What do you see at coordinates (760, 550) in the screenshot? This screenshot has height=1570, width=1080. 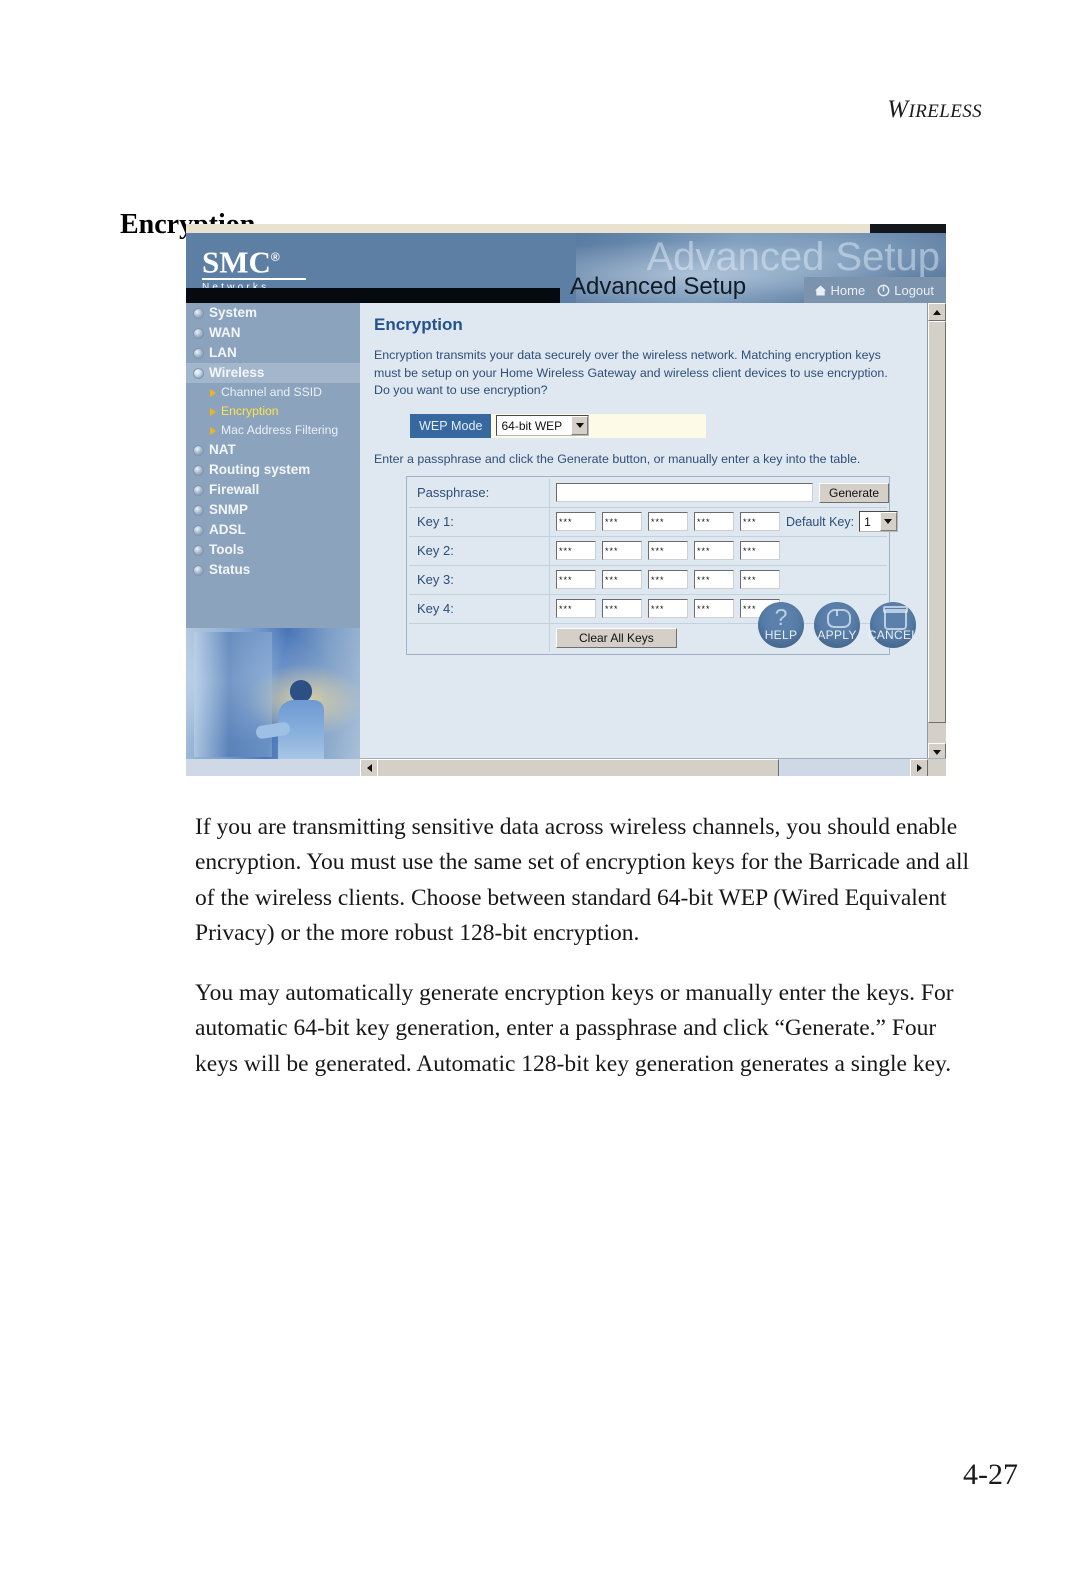 I see `key-2-field-5: ***` at bounding box center [760, 550].